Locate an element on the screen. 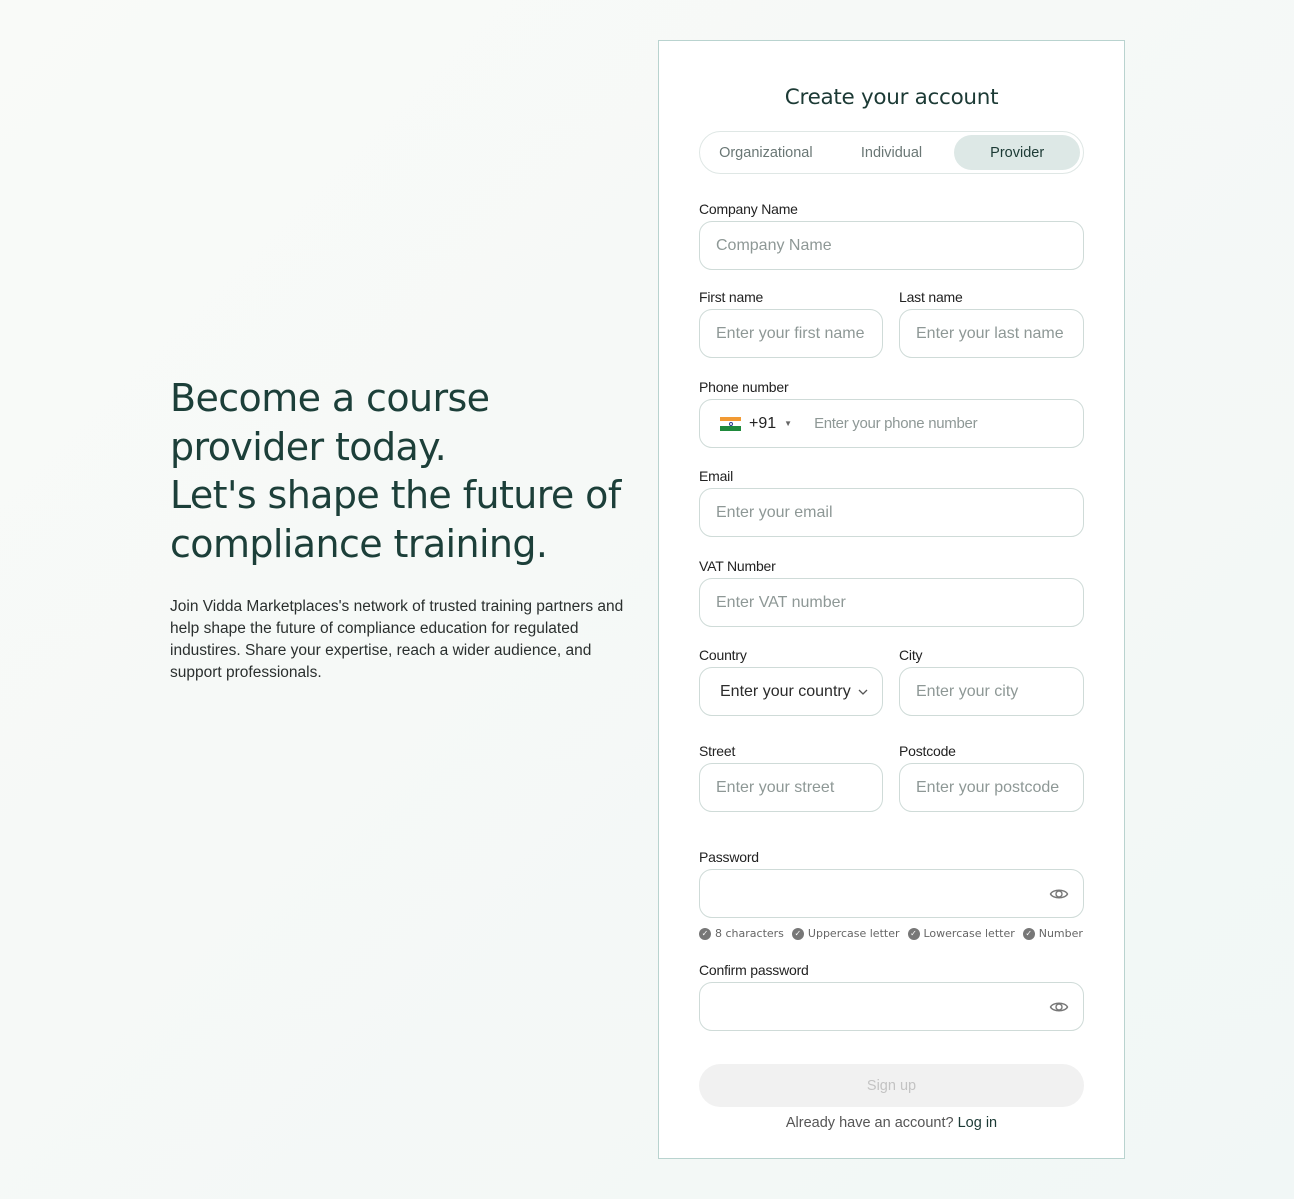 This screenshot has width=1294, height=1199. chevron-down-icon is located at coordinates (863, 692).